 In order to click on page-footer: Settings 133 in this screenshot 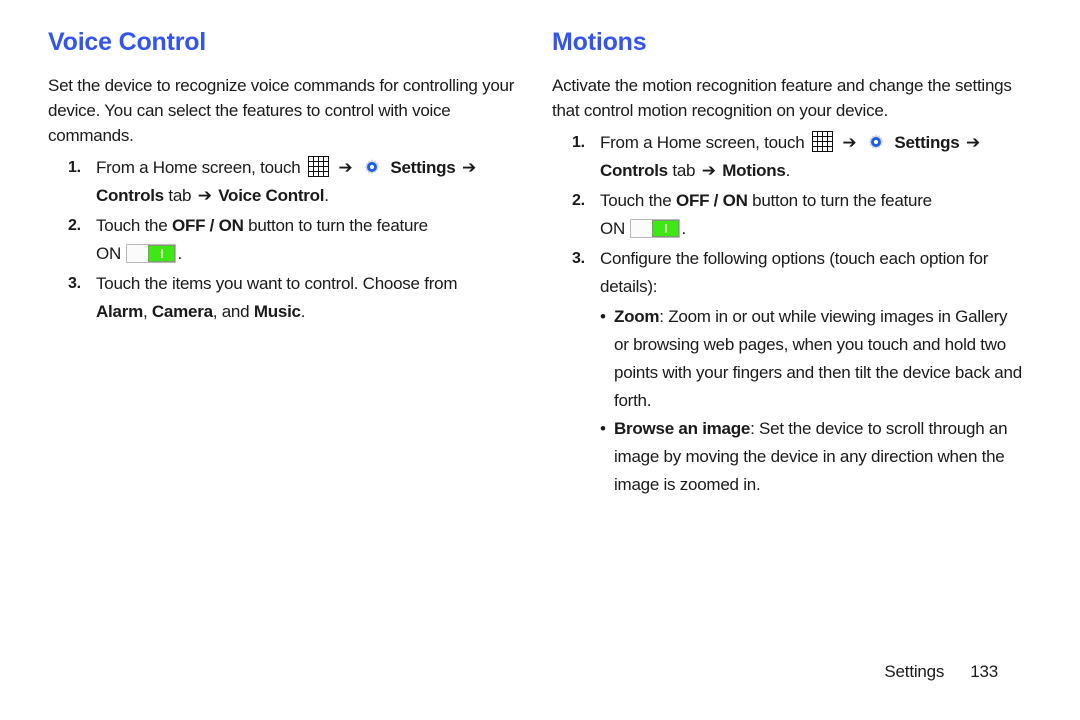, I will do `click(540, 672)`.